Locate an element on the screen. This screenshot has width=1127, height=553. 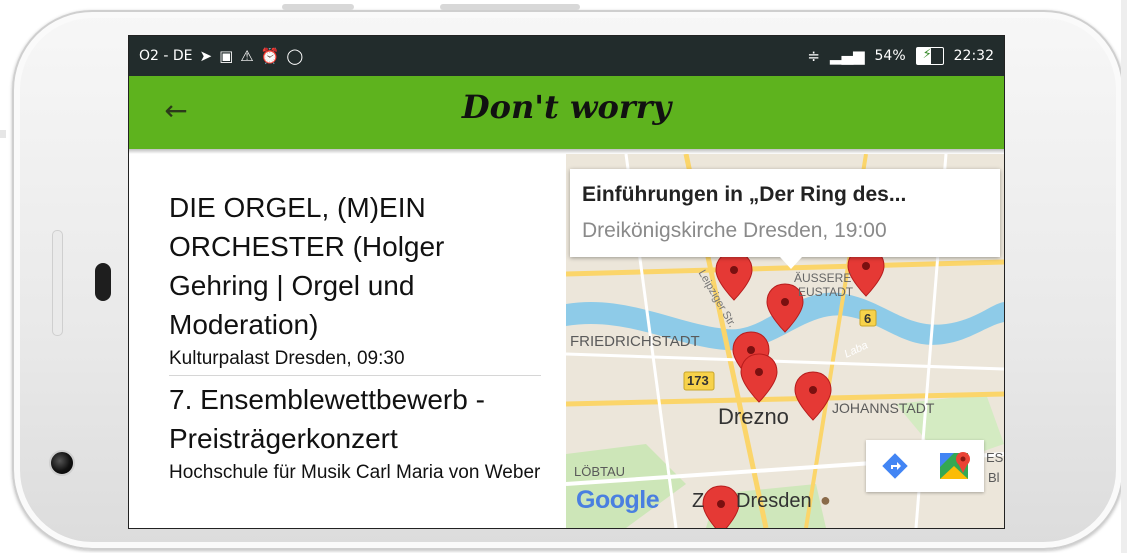
phone-volume-button is located at coordinates (318, 7).